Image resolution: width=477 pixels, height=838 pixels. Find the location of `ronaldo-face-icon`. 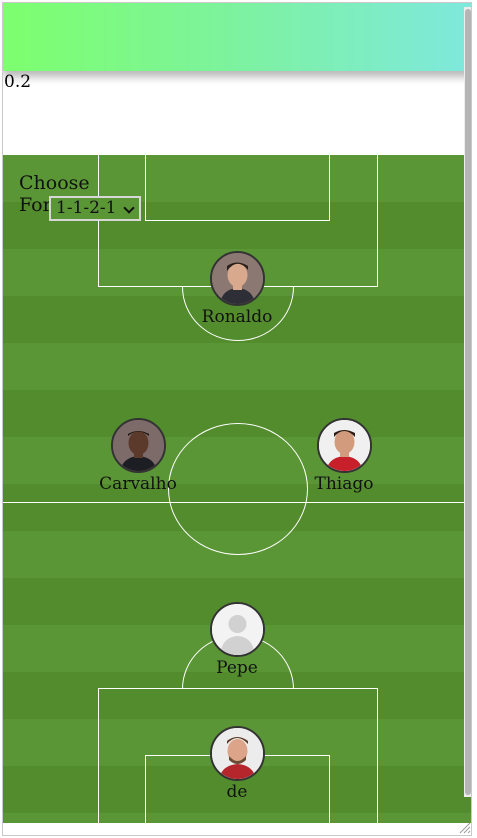

ronaldo-face-icon is located at coordinates (237, 278).